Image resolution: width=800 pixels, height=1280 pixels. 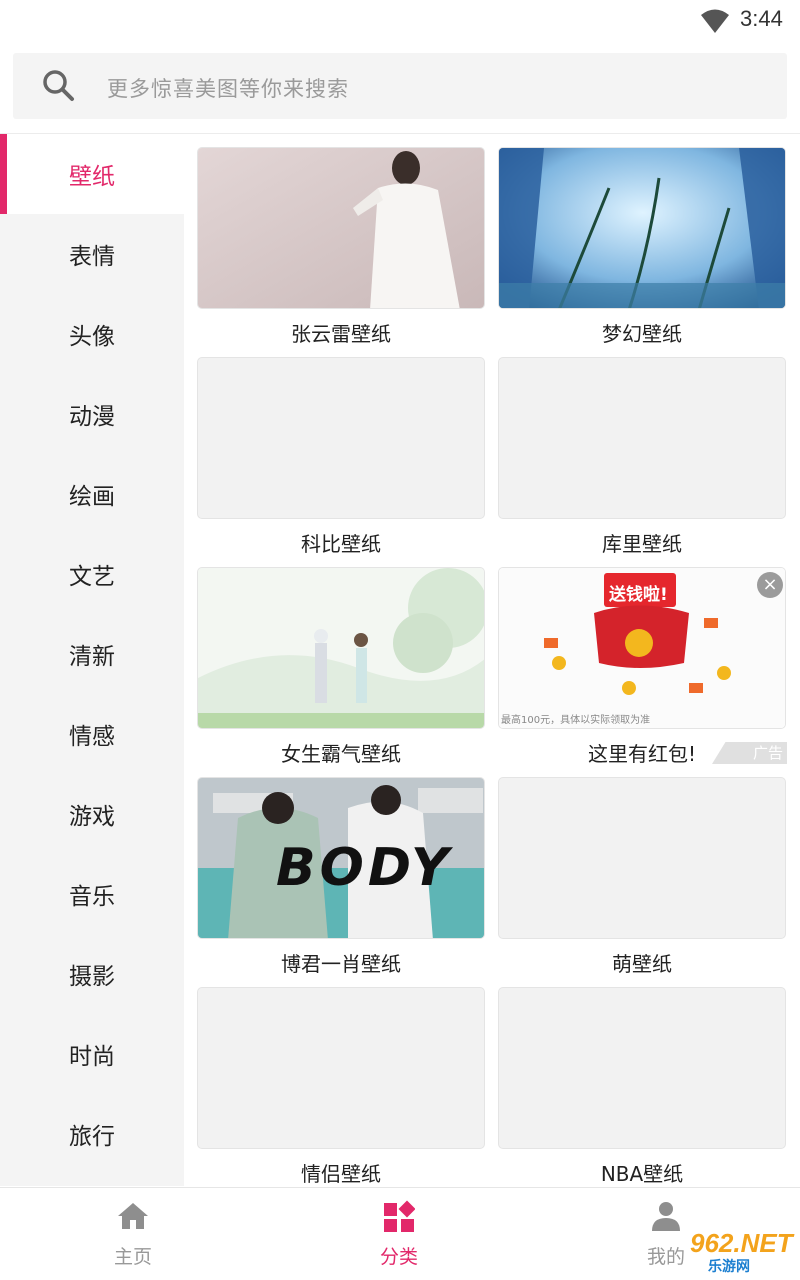 I want to click on sidebar-item-wallpaper: 壁纸, so click(x=92, y=174).